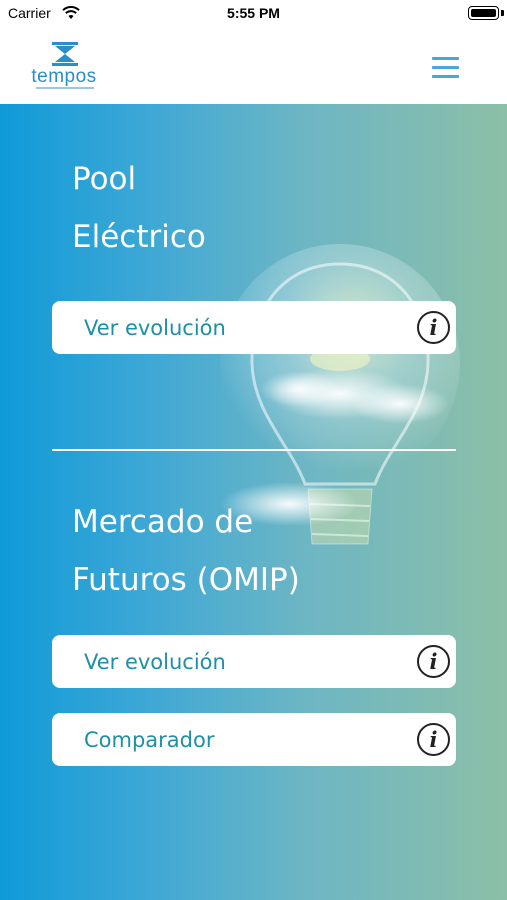 The image size is (507, 900). I want to click on nav-bar: tempos, so click(253, 66).